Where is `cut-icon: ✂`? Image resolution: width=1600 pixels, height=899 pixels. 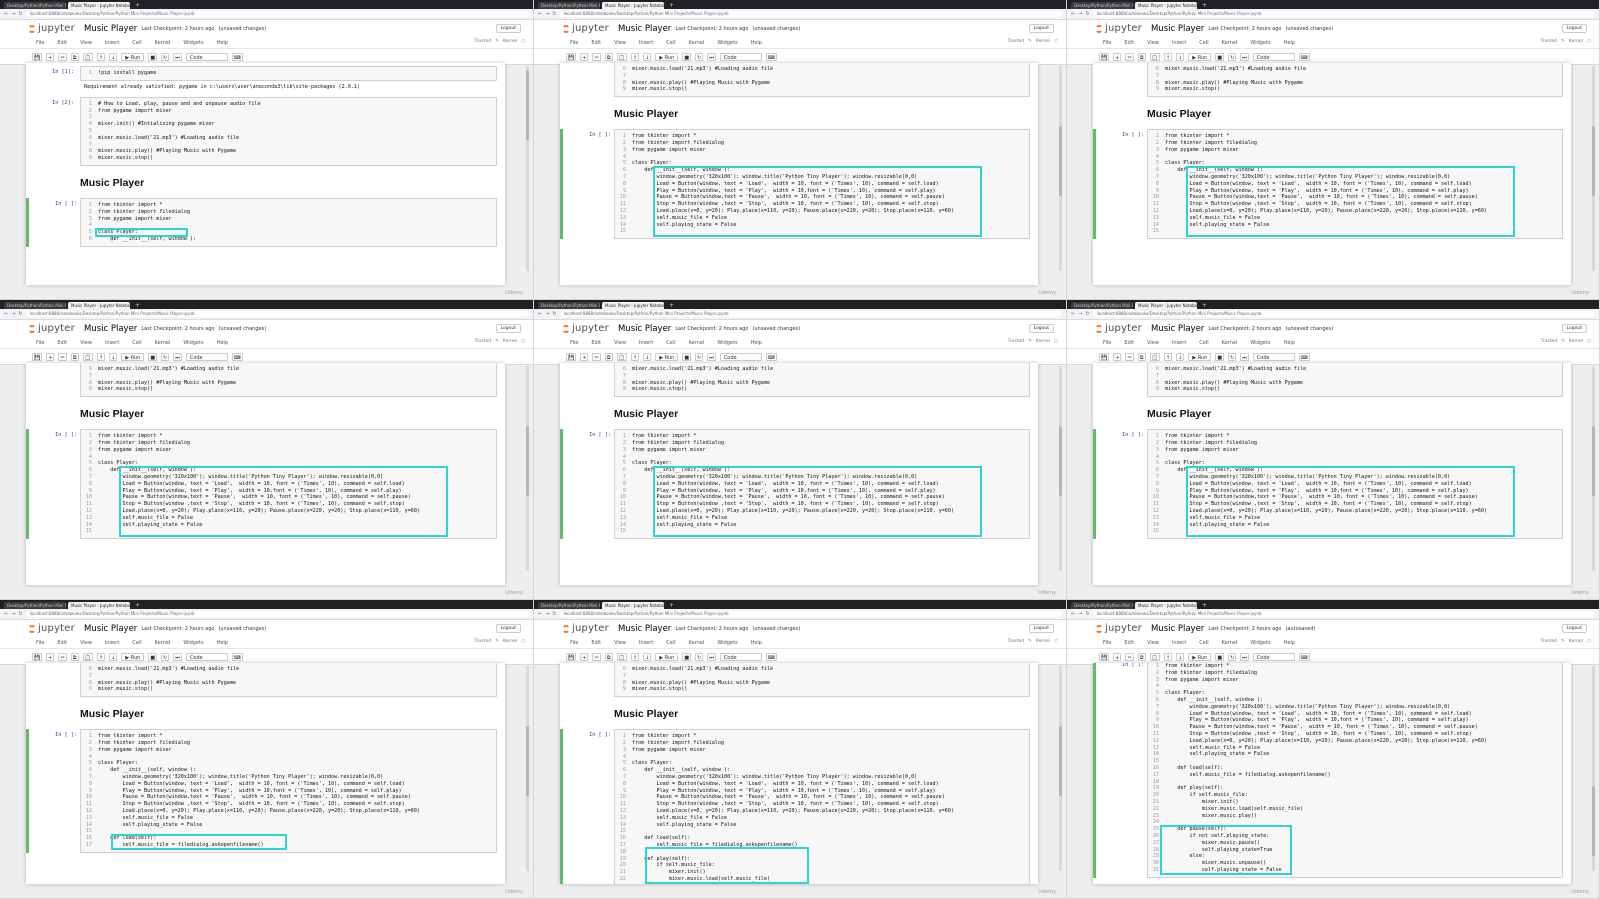 cut-icon: ✂ is located at coordinates (596, 56).